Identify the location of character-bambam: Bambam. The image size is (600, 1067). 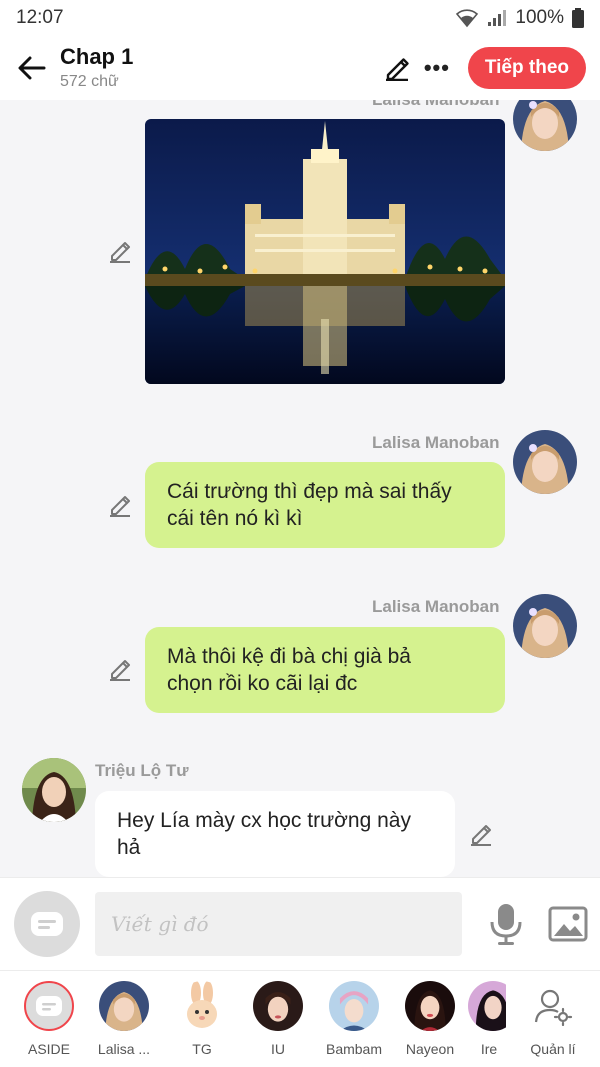
(354, 1019).